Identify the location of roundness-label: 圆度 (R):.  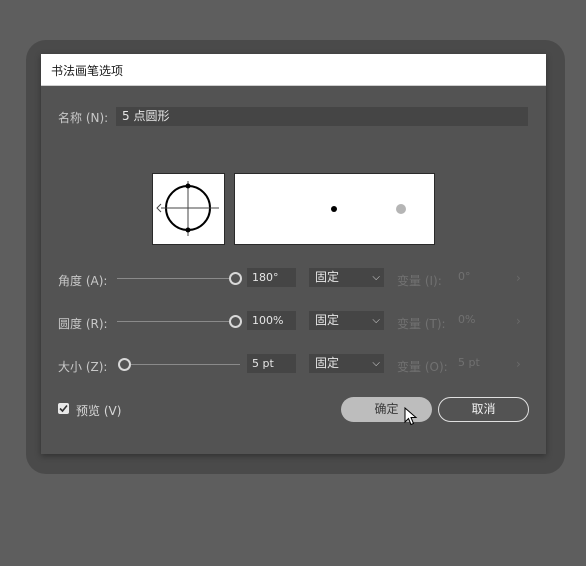
(83, 324).